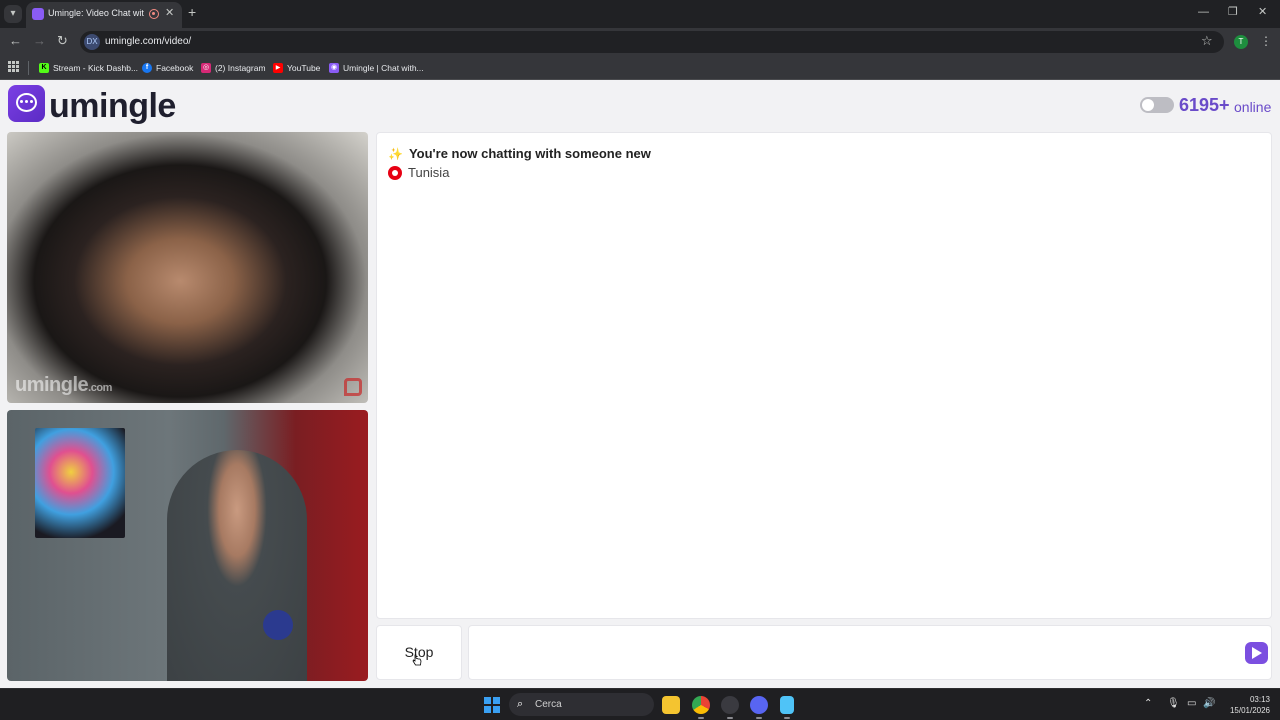 This screenshot has width=1280, height=720. Describe the element at coordinates (492, 705) in the screenshot. I see `windows-start-icon` at that location.